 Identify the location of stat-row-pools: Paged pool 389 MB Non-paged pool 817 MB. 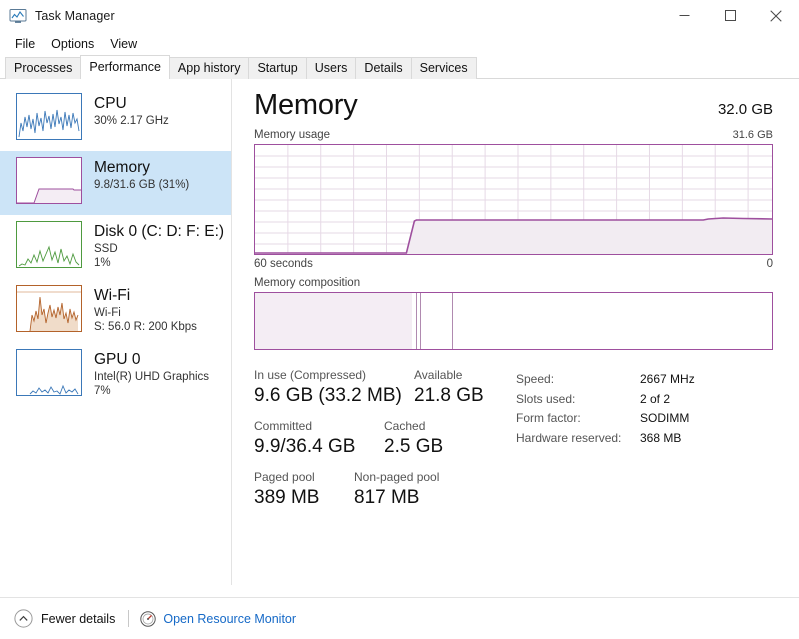
(385, 490).